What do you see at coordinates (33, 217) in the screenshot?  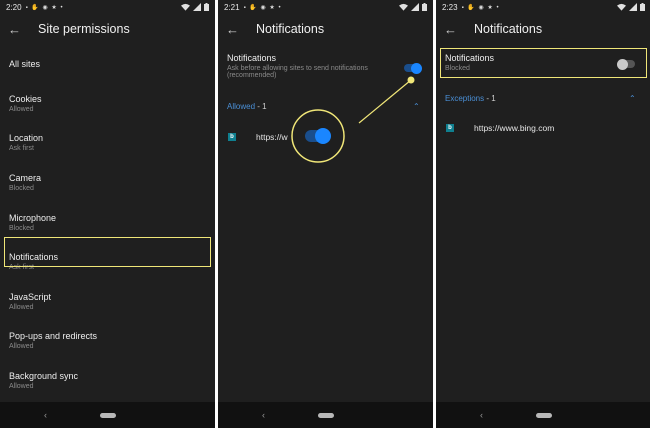 I see `item-title: Microphone` at bounding box center [33, 217].